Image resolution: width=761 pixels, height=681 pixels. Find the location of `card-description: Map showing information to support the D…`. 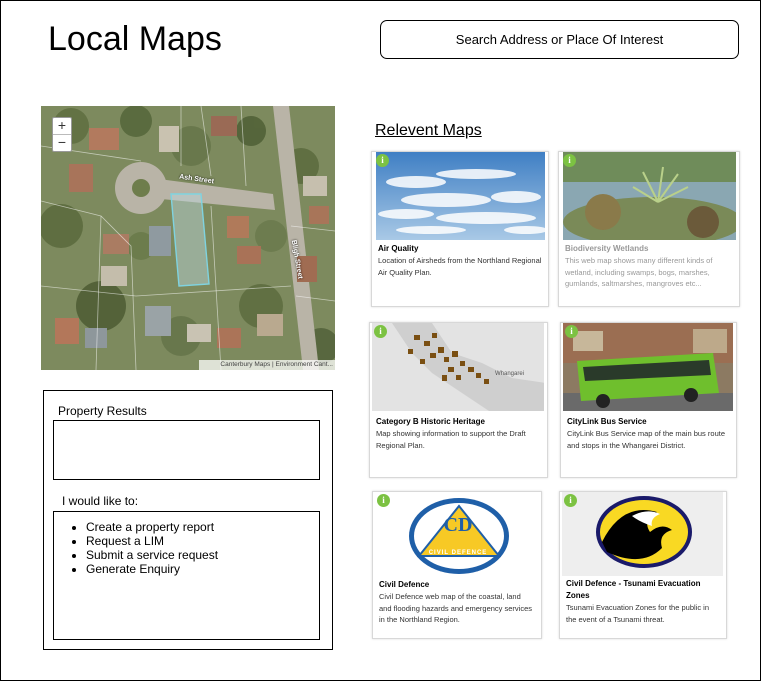

card-description: Map showing information to support the D… is located at coordinates (451, 439).